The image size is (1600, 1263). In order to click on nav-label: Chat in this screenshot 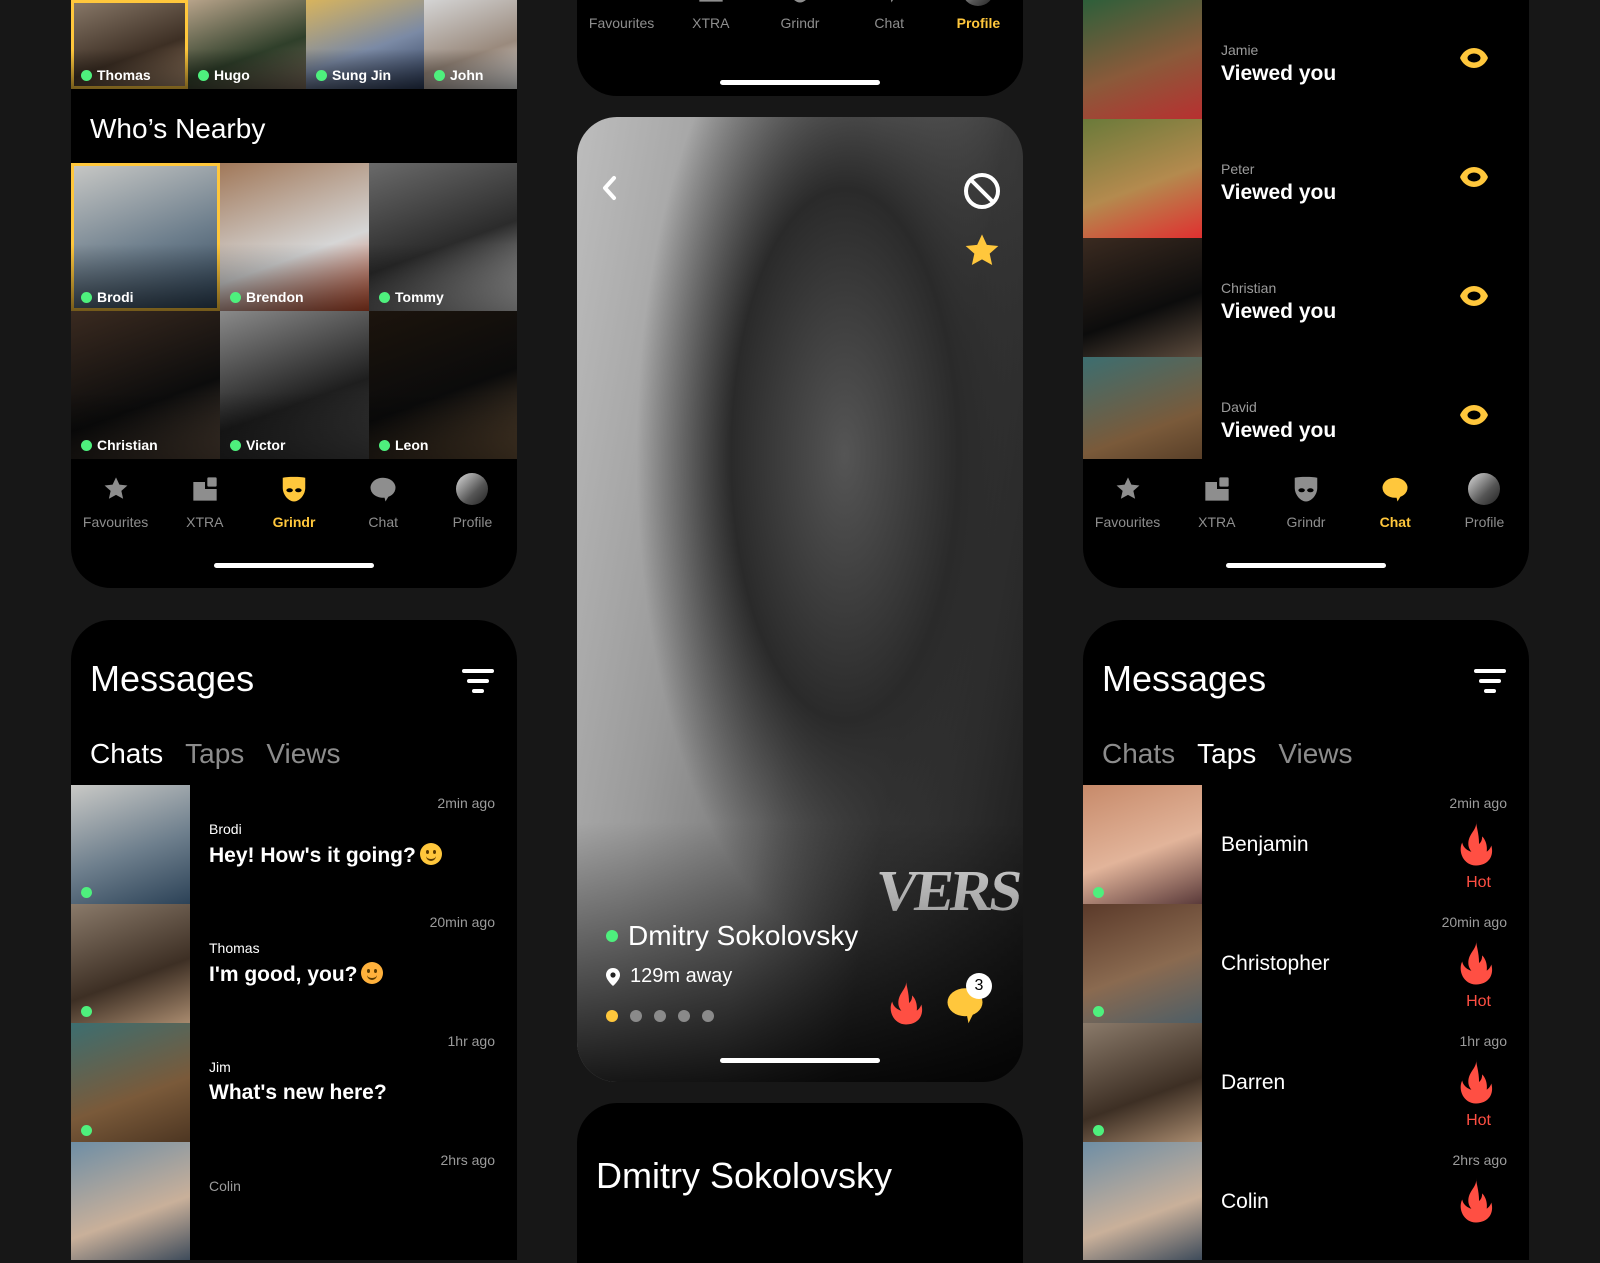, I will do `click(1395, 522)`.